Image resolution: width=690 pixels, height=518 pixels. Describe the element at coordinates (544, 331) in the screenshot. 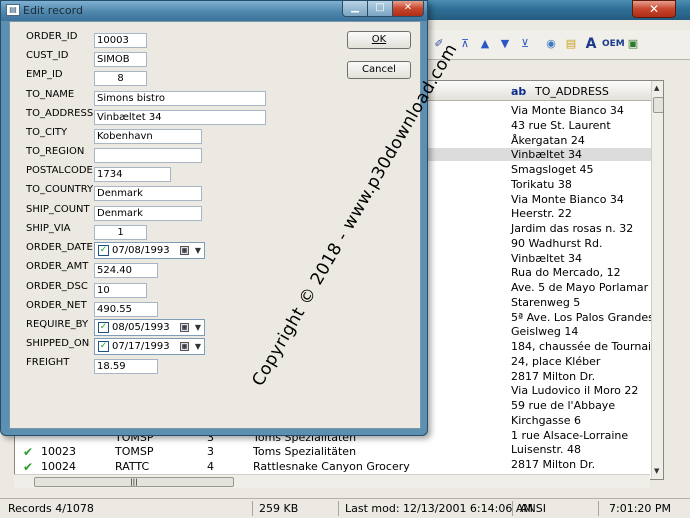

I see `cell-address: Geislweg 14` at that location.